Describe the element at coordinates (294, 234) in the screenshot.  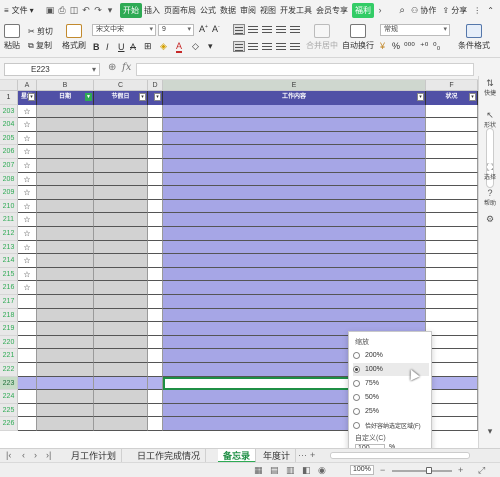
I see `cell-e212` at that location.